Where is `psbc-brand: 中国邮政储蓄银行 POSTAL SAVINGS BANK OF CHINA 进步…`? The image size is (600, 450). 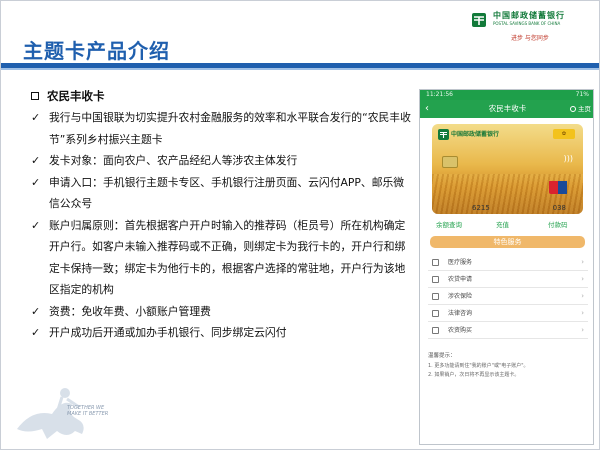
psbc-brand: 中国邮政储蓄银行 POSTAL SAVINGS BANK OF CHINA 进步… is located at coordinates (531, 27).